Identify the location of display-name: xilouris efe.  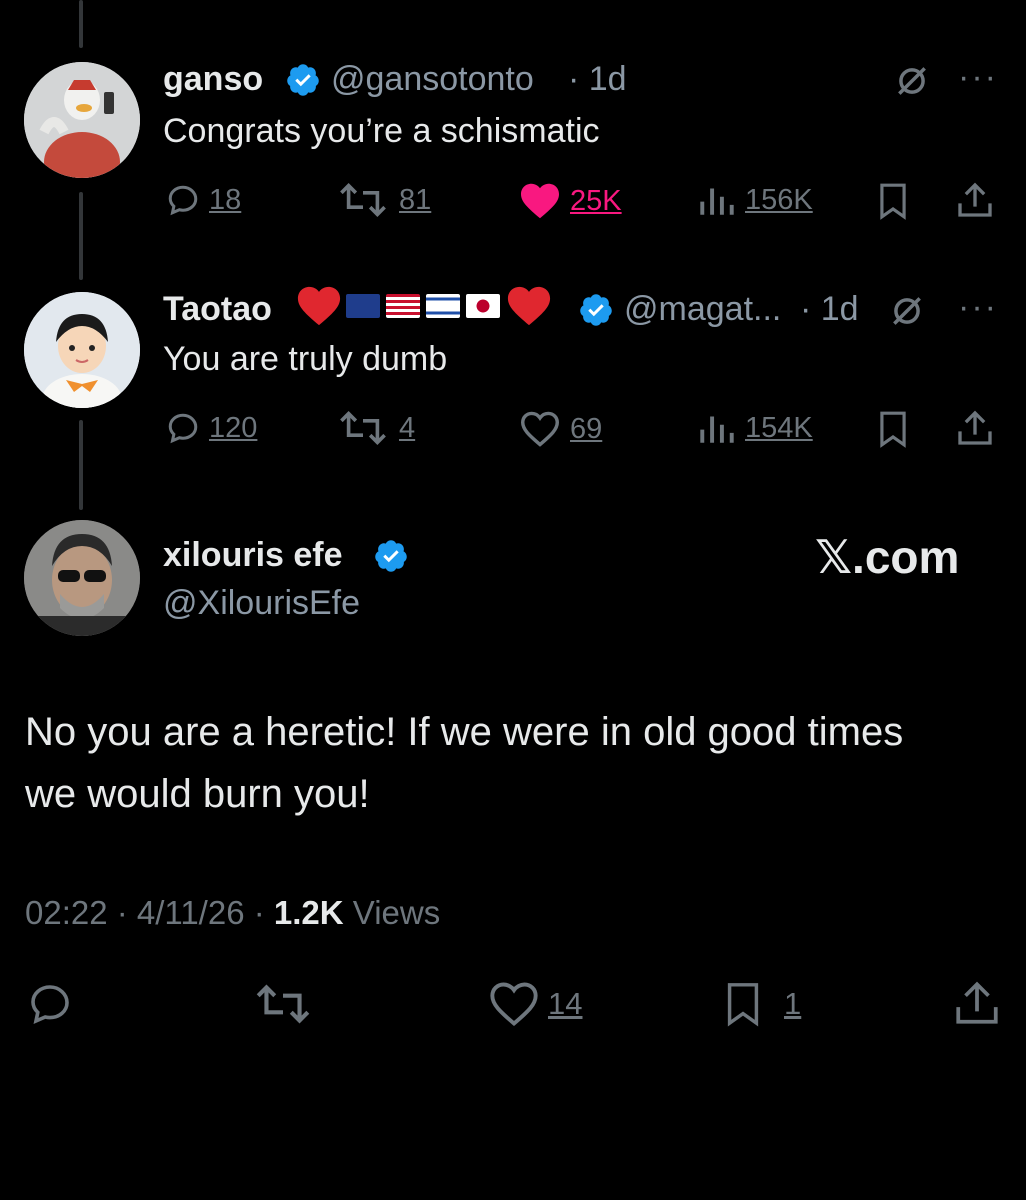
(253, 555).